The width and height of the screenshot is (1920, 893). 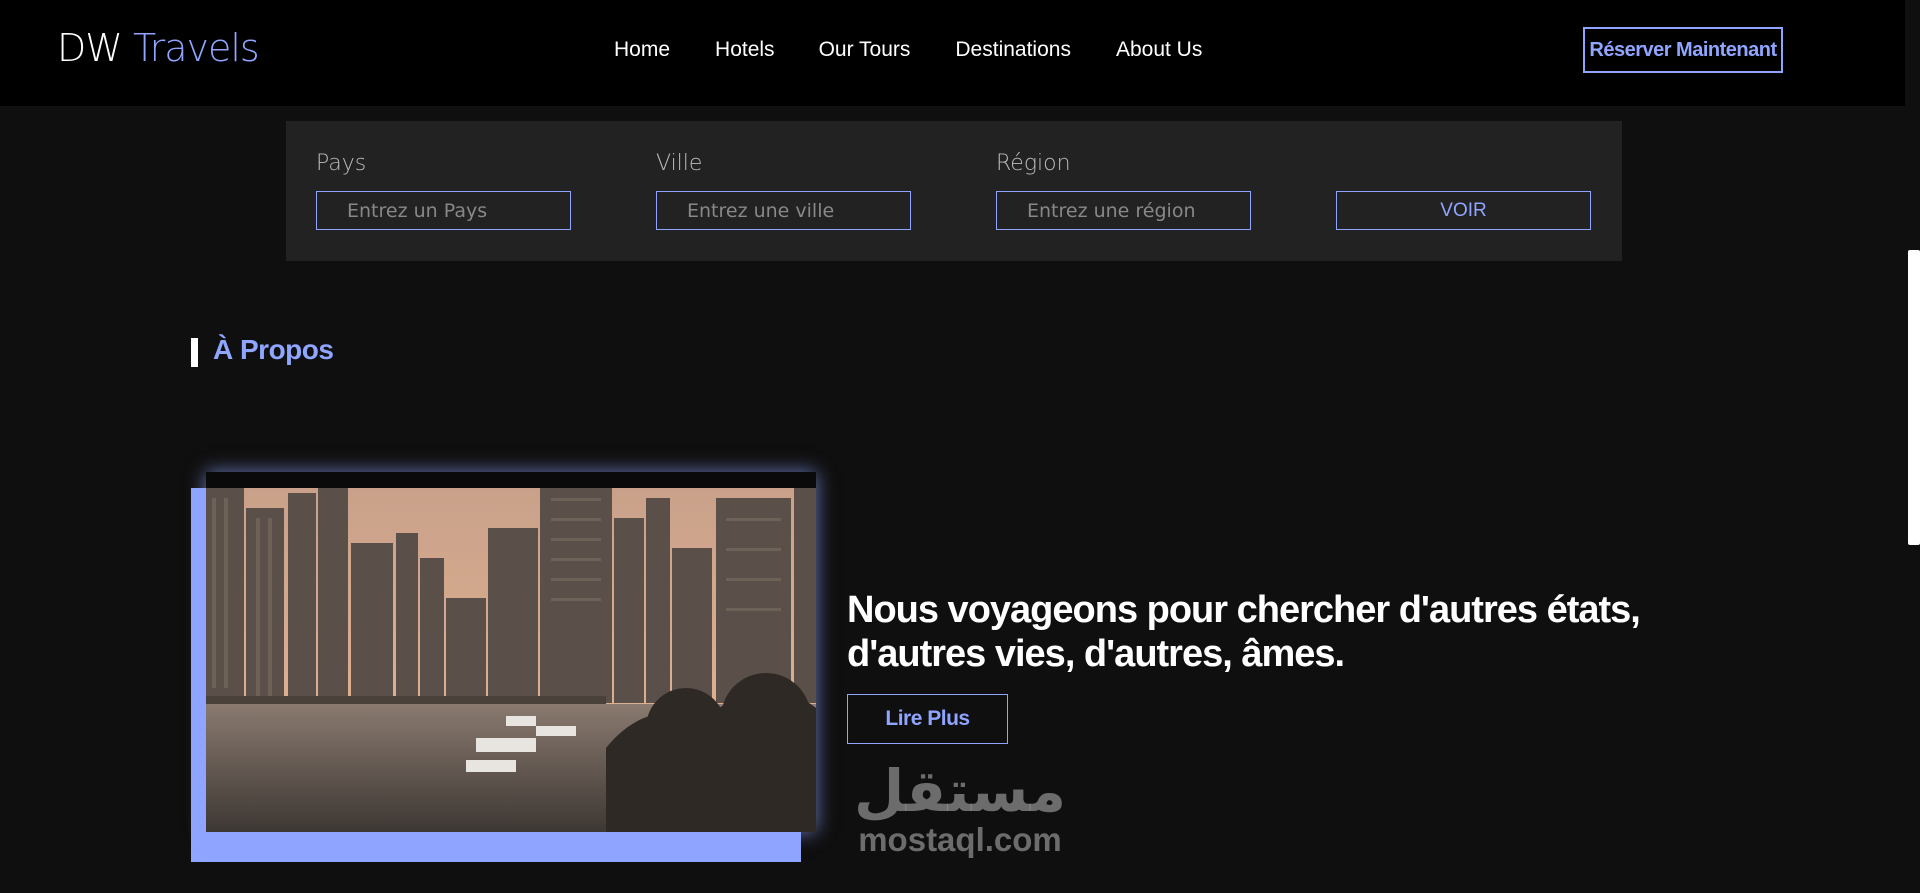 I want to click on section-title-bar, so click(x=194, y=352).